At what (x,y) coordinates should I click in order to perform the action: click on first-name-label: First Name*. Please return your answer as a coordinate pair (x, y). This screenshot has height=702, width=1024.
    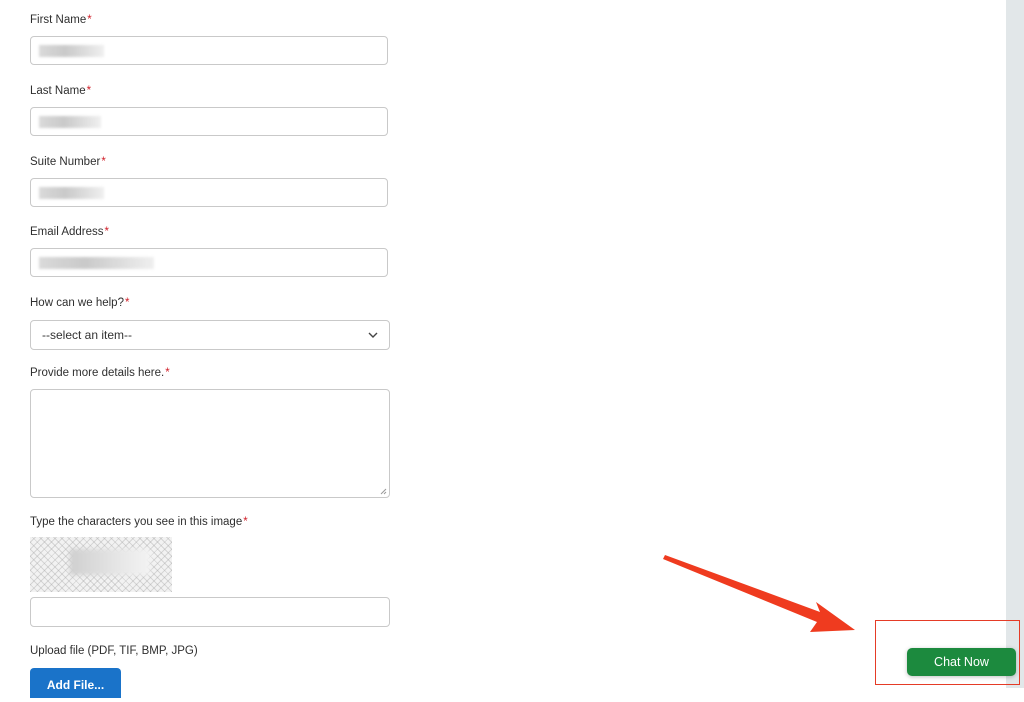
    Looking at the image, I should click on (61, 20).